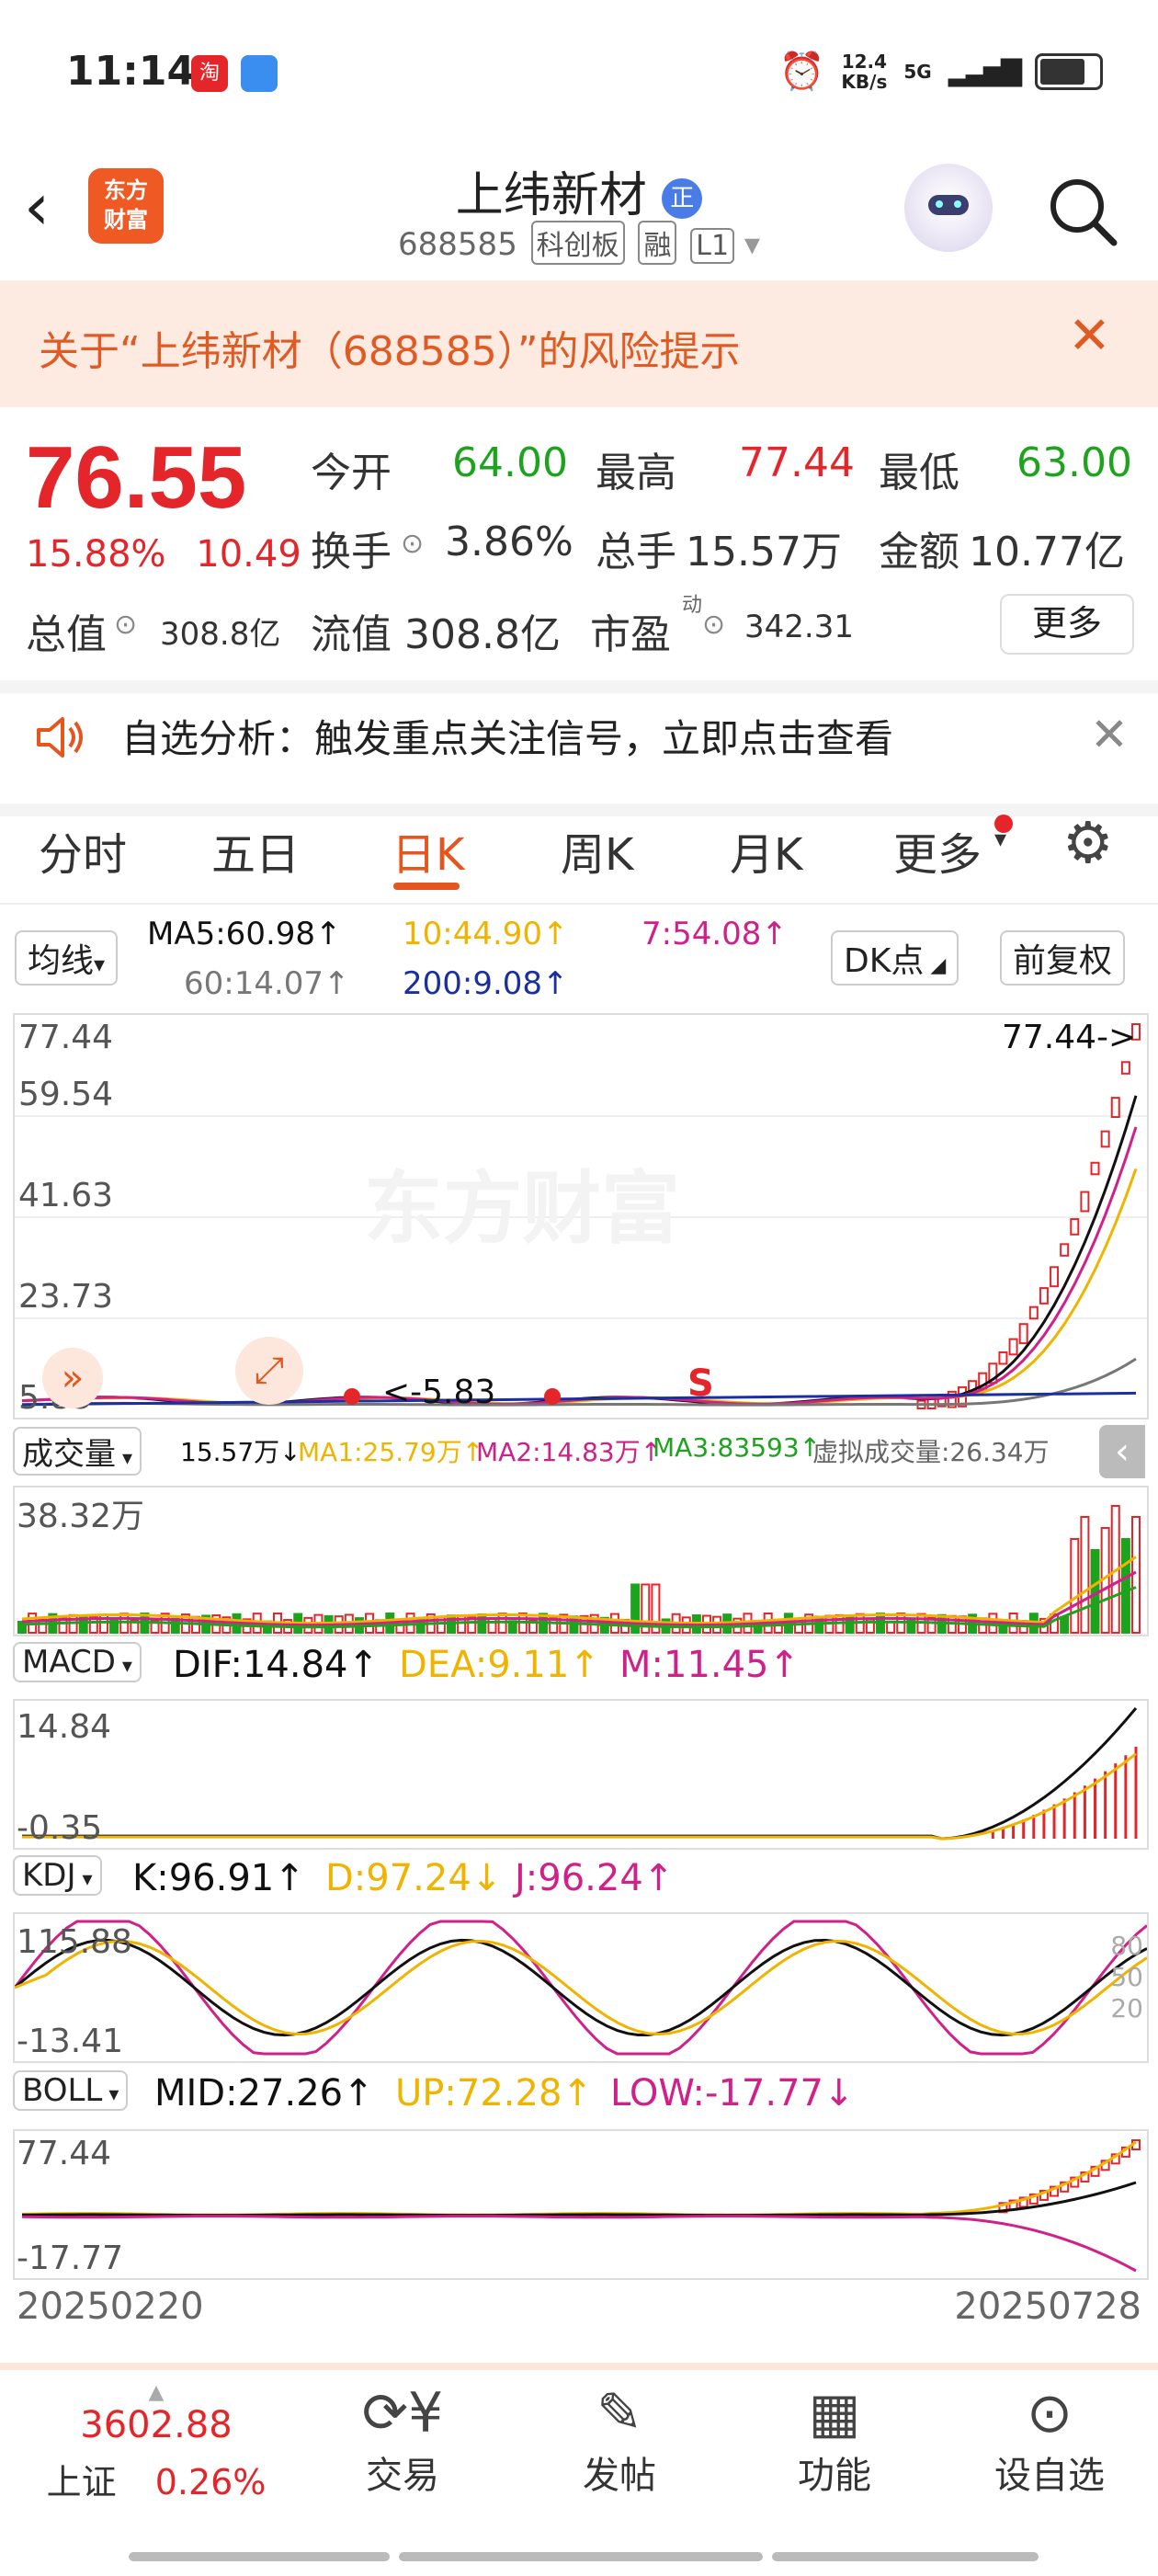 Image resolution: width=1158 pixels, height=2576 pixels. What do you see at coordinates (66, 1037) in the screenshot?
I see `y-label: 77.44` at bounding box center [66, 1037].